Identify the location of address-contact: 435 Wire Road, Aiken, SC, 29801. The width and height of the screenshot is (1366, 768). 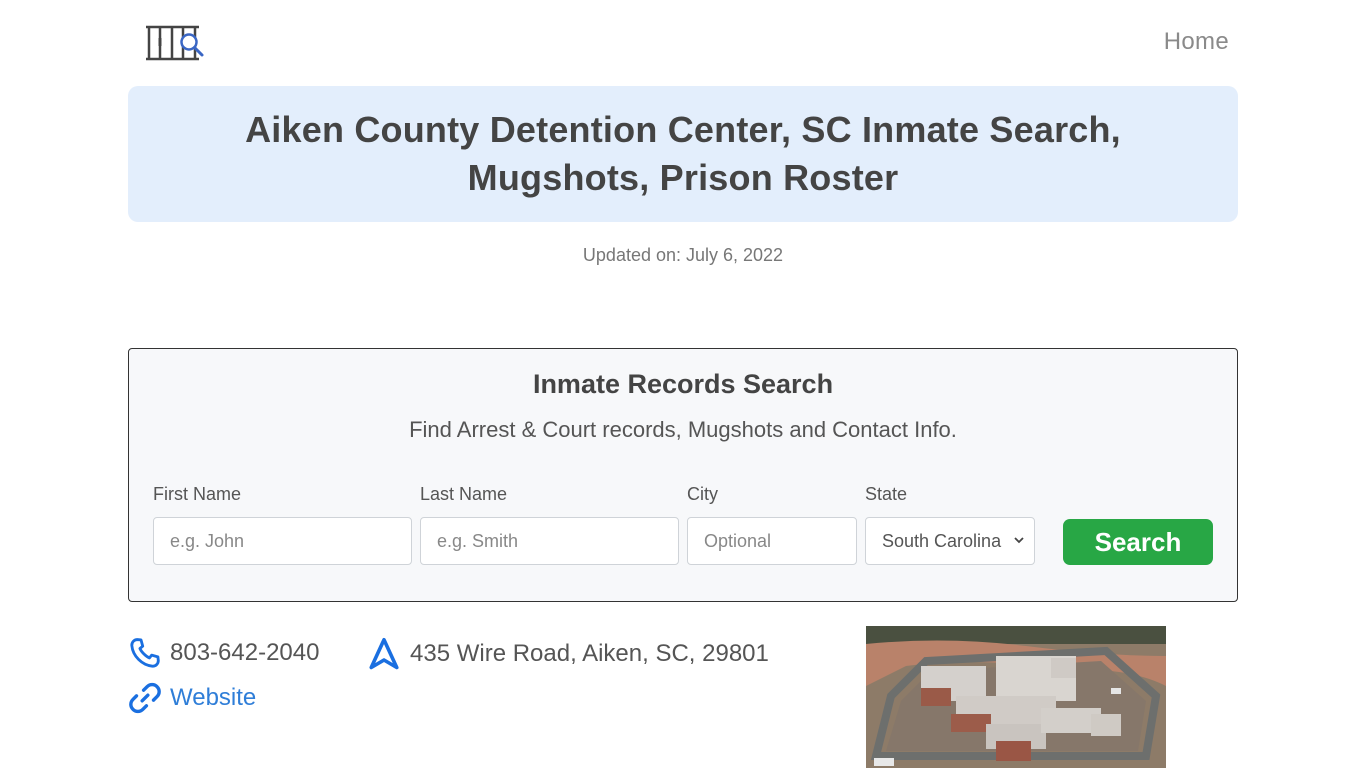
(567, 654).